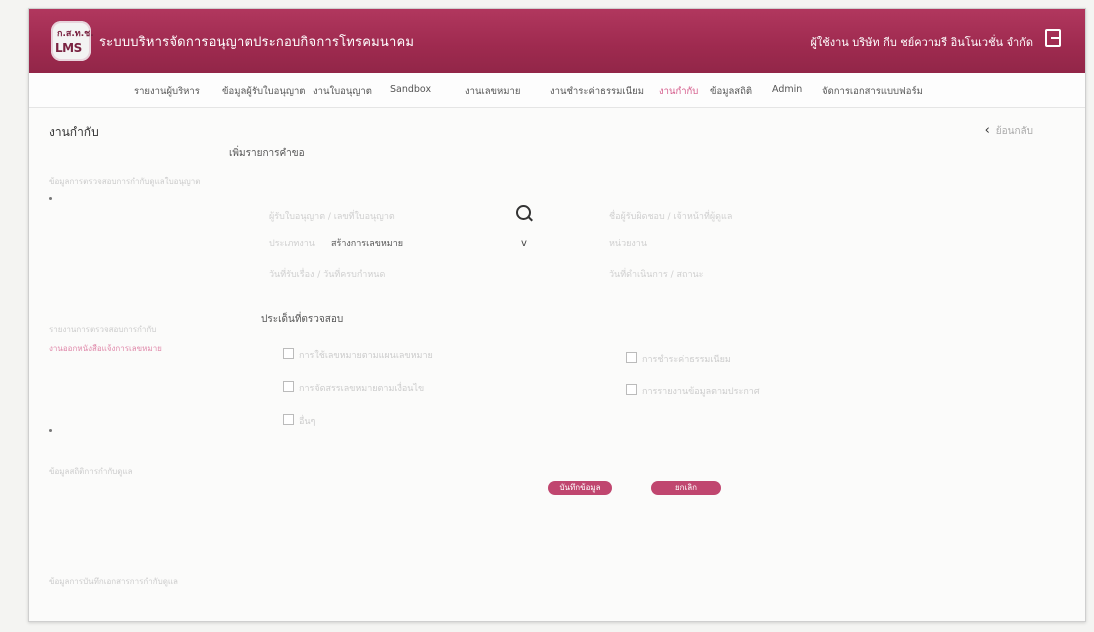 The width and height of the screenshot is (1094, 632). What do you see at coordinates (102, 329) in the screenshot?
I see `sidebar-item-regulation-report: รายงานการตรวจสอบการกำกับ` at bounding box center [102, 329].